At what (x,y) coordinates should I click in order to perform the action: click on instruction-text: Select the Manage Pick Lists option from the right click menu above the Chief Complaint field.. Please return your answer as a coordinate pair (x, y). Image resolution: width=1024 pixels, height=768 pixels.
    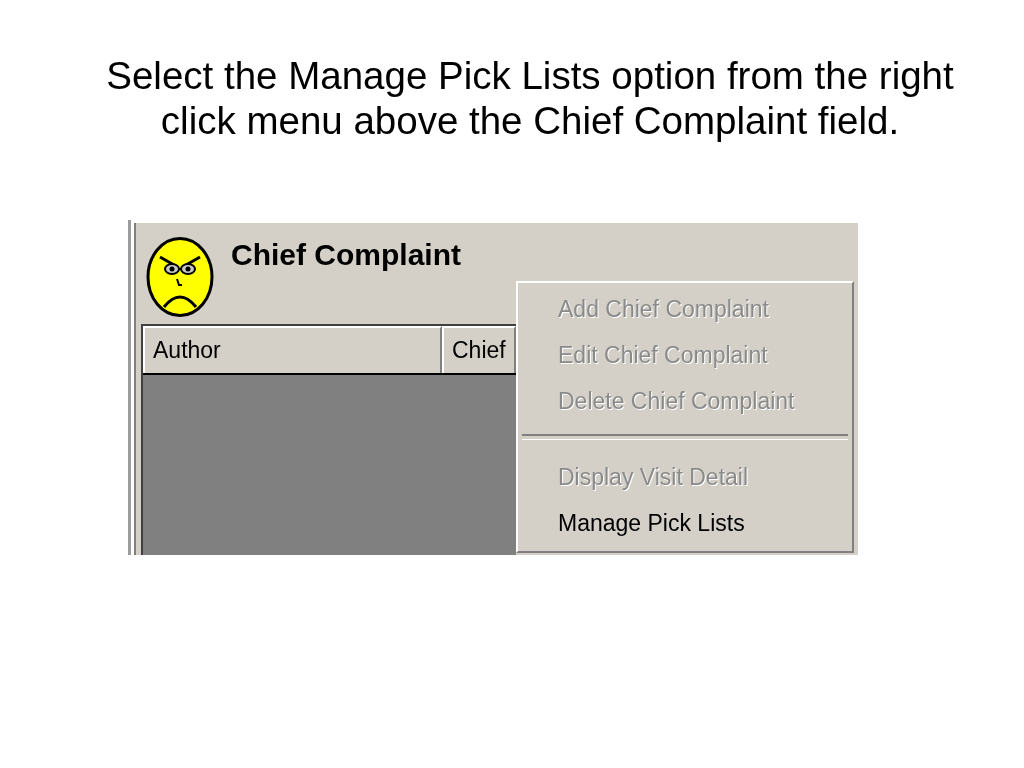
    Looking at the image, I should click on (530, 98).